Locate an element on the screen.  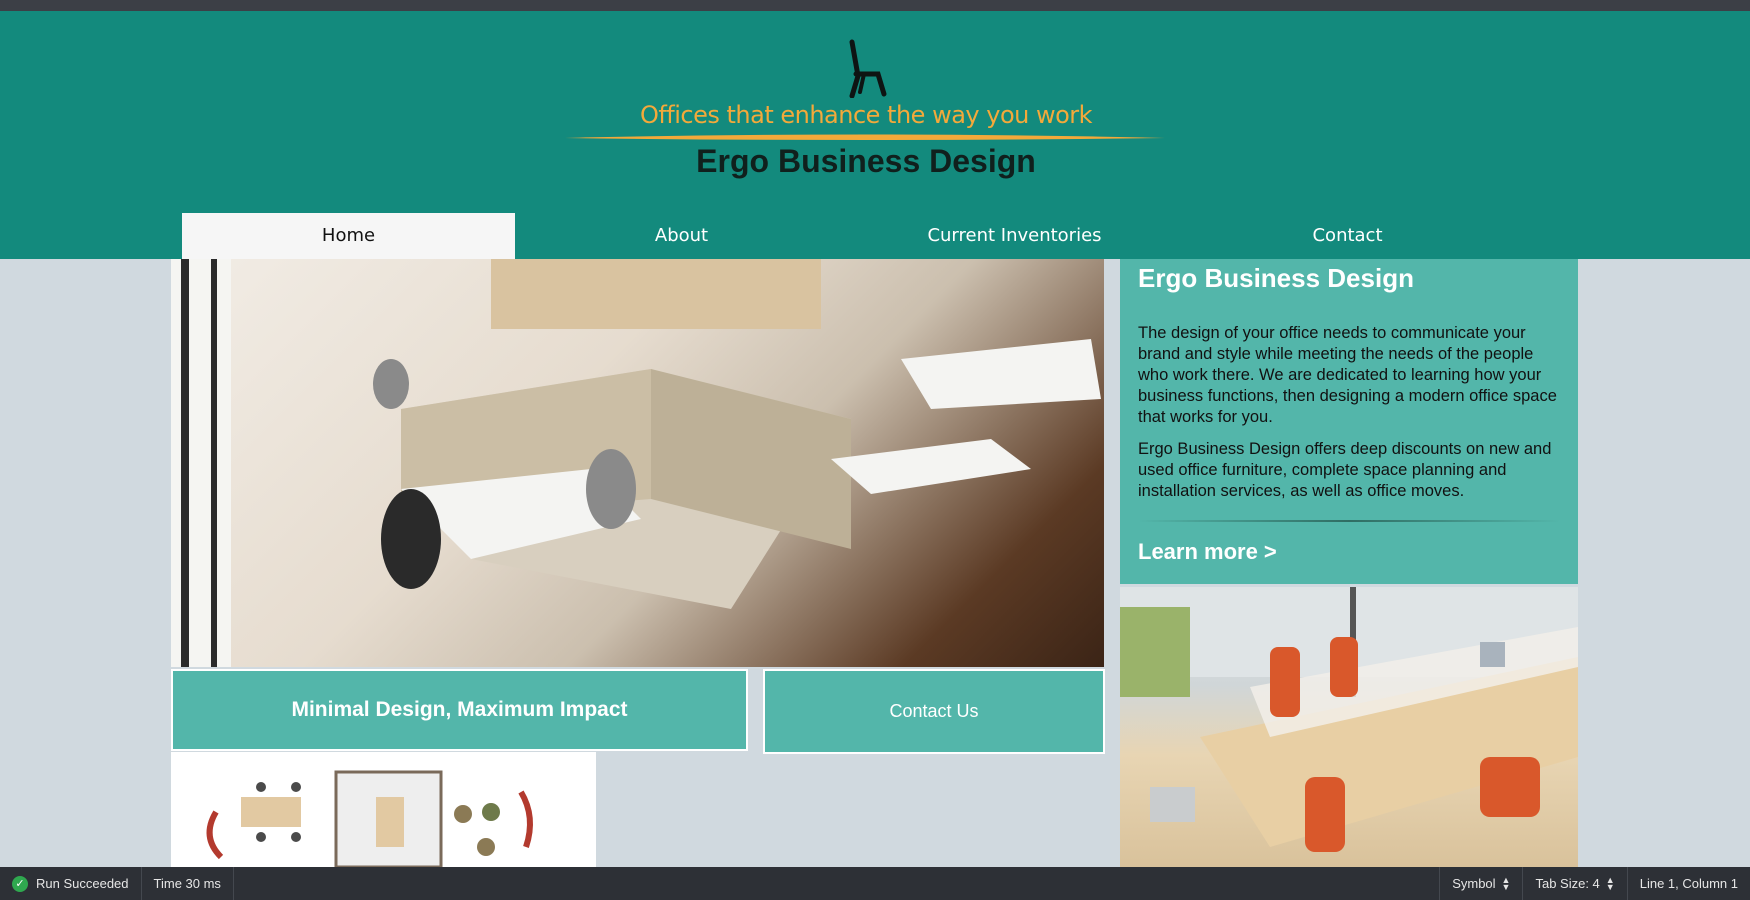
window-top-bar is located at coordinates (875, 5).